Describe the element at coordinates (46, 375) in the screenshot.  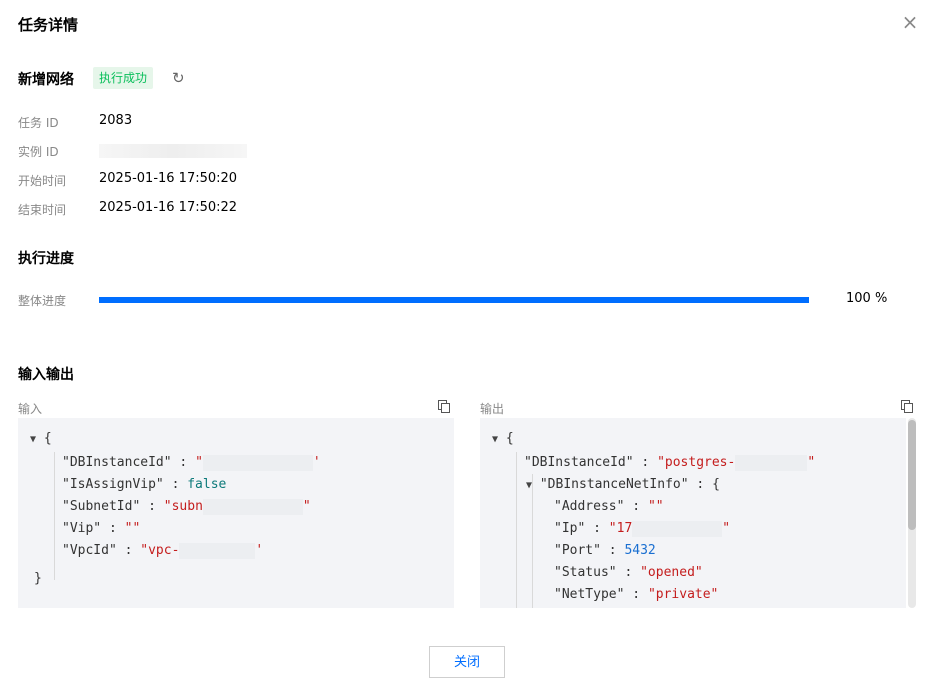
I see `io-section-title: 输入输出` at that location.